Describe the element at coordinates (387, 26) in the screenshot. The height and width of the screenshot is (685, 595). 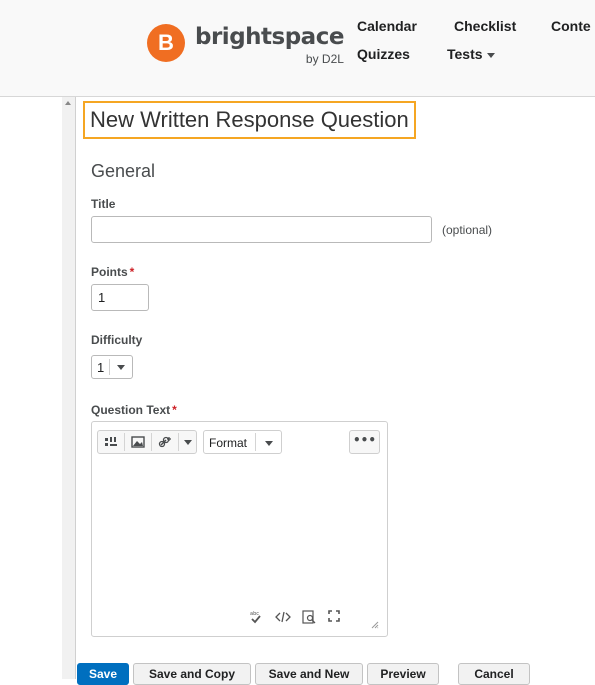
I see `nav-calendar: Calendar` at that location.